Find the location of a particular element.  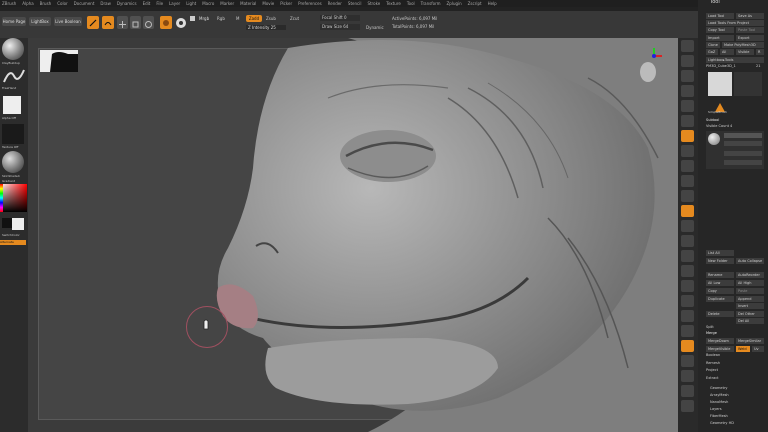

move-button is located at coordinates (122, 22).